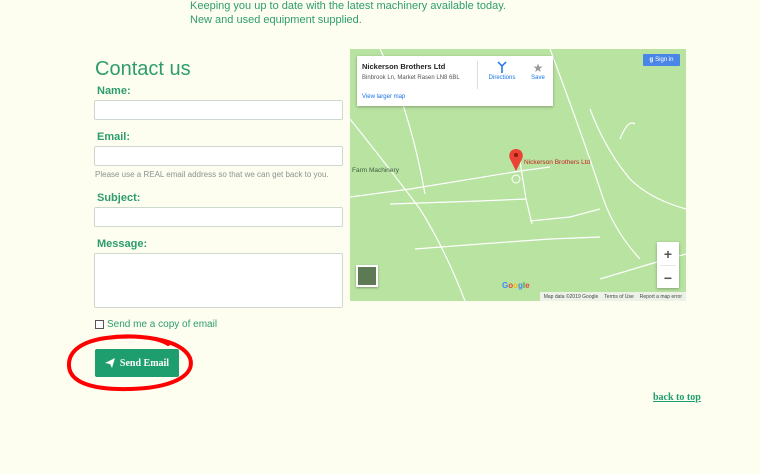 This screenshot has width=760, height=474. Describe the element at coordinates (218, 280) in the screenshot. I see `message-field` at that location.